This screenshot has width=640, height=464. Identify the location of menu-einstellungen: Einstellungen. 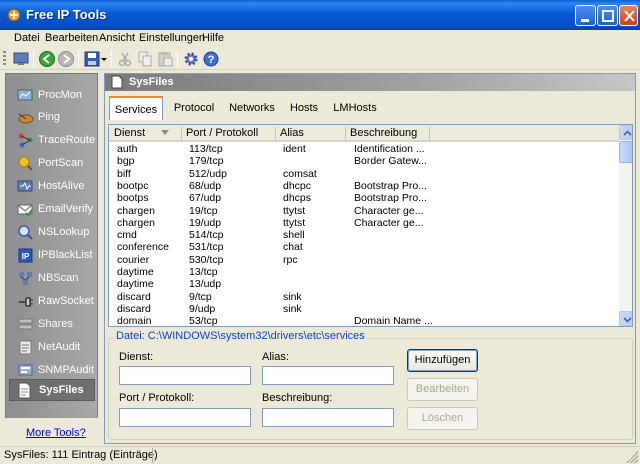
(172, 38).